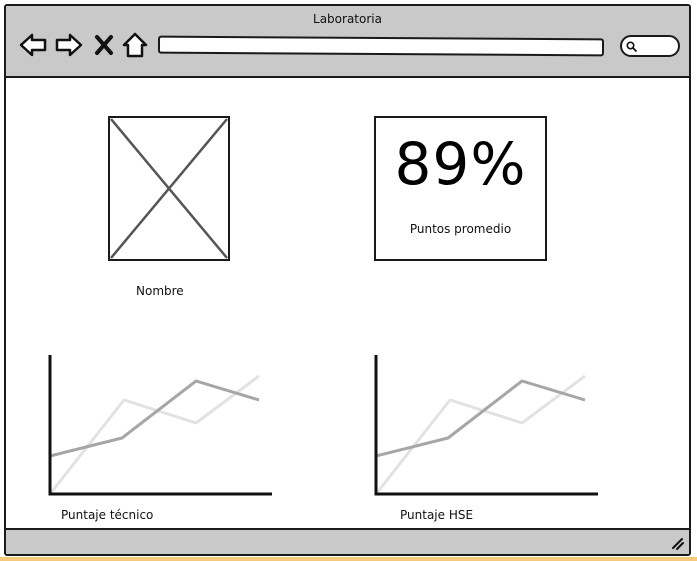  I want to click on close-icon, so click(104, 45).